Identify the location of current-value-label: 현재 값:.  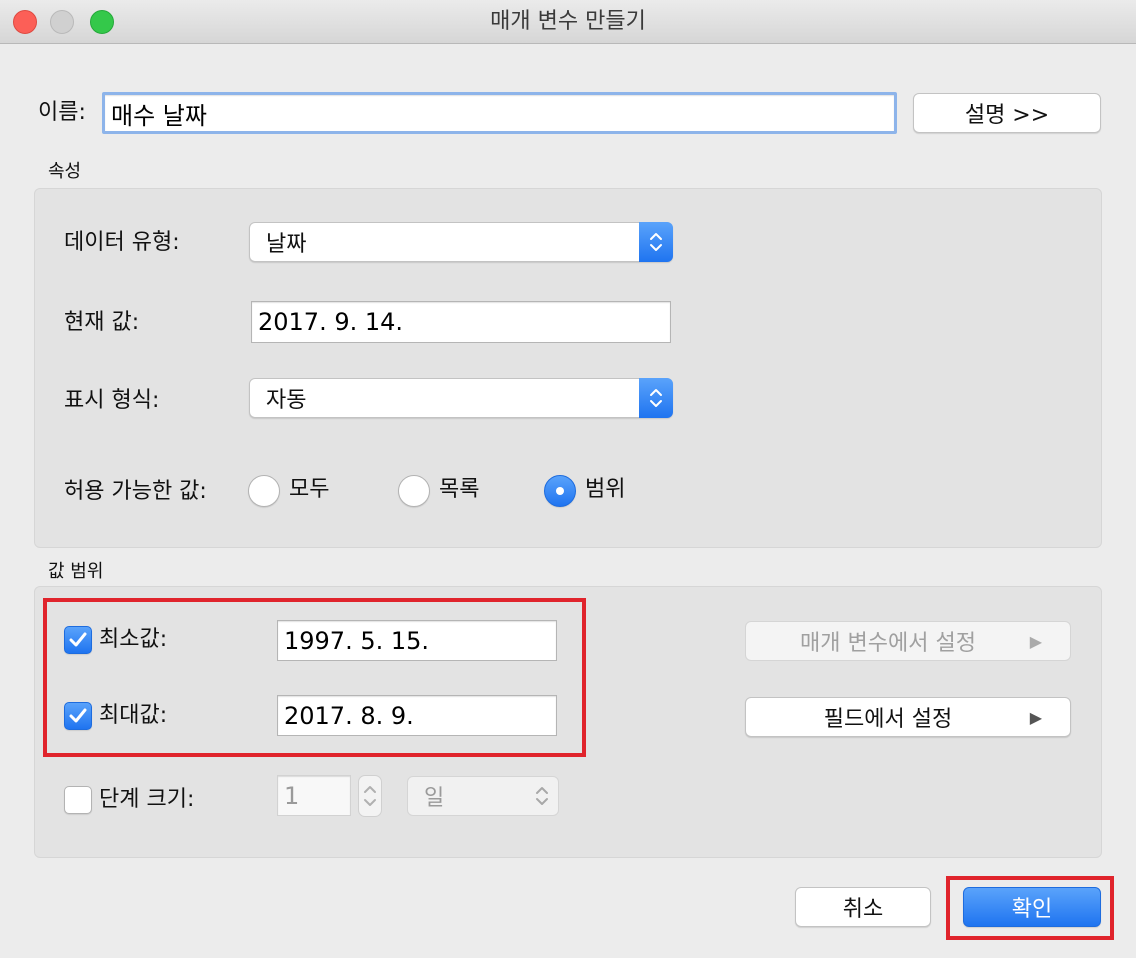
(102, 322).